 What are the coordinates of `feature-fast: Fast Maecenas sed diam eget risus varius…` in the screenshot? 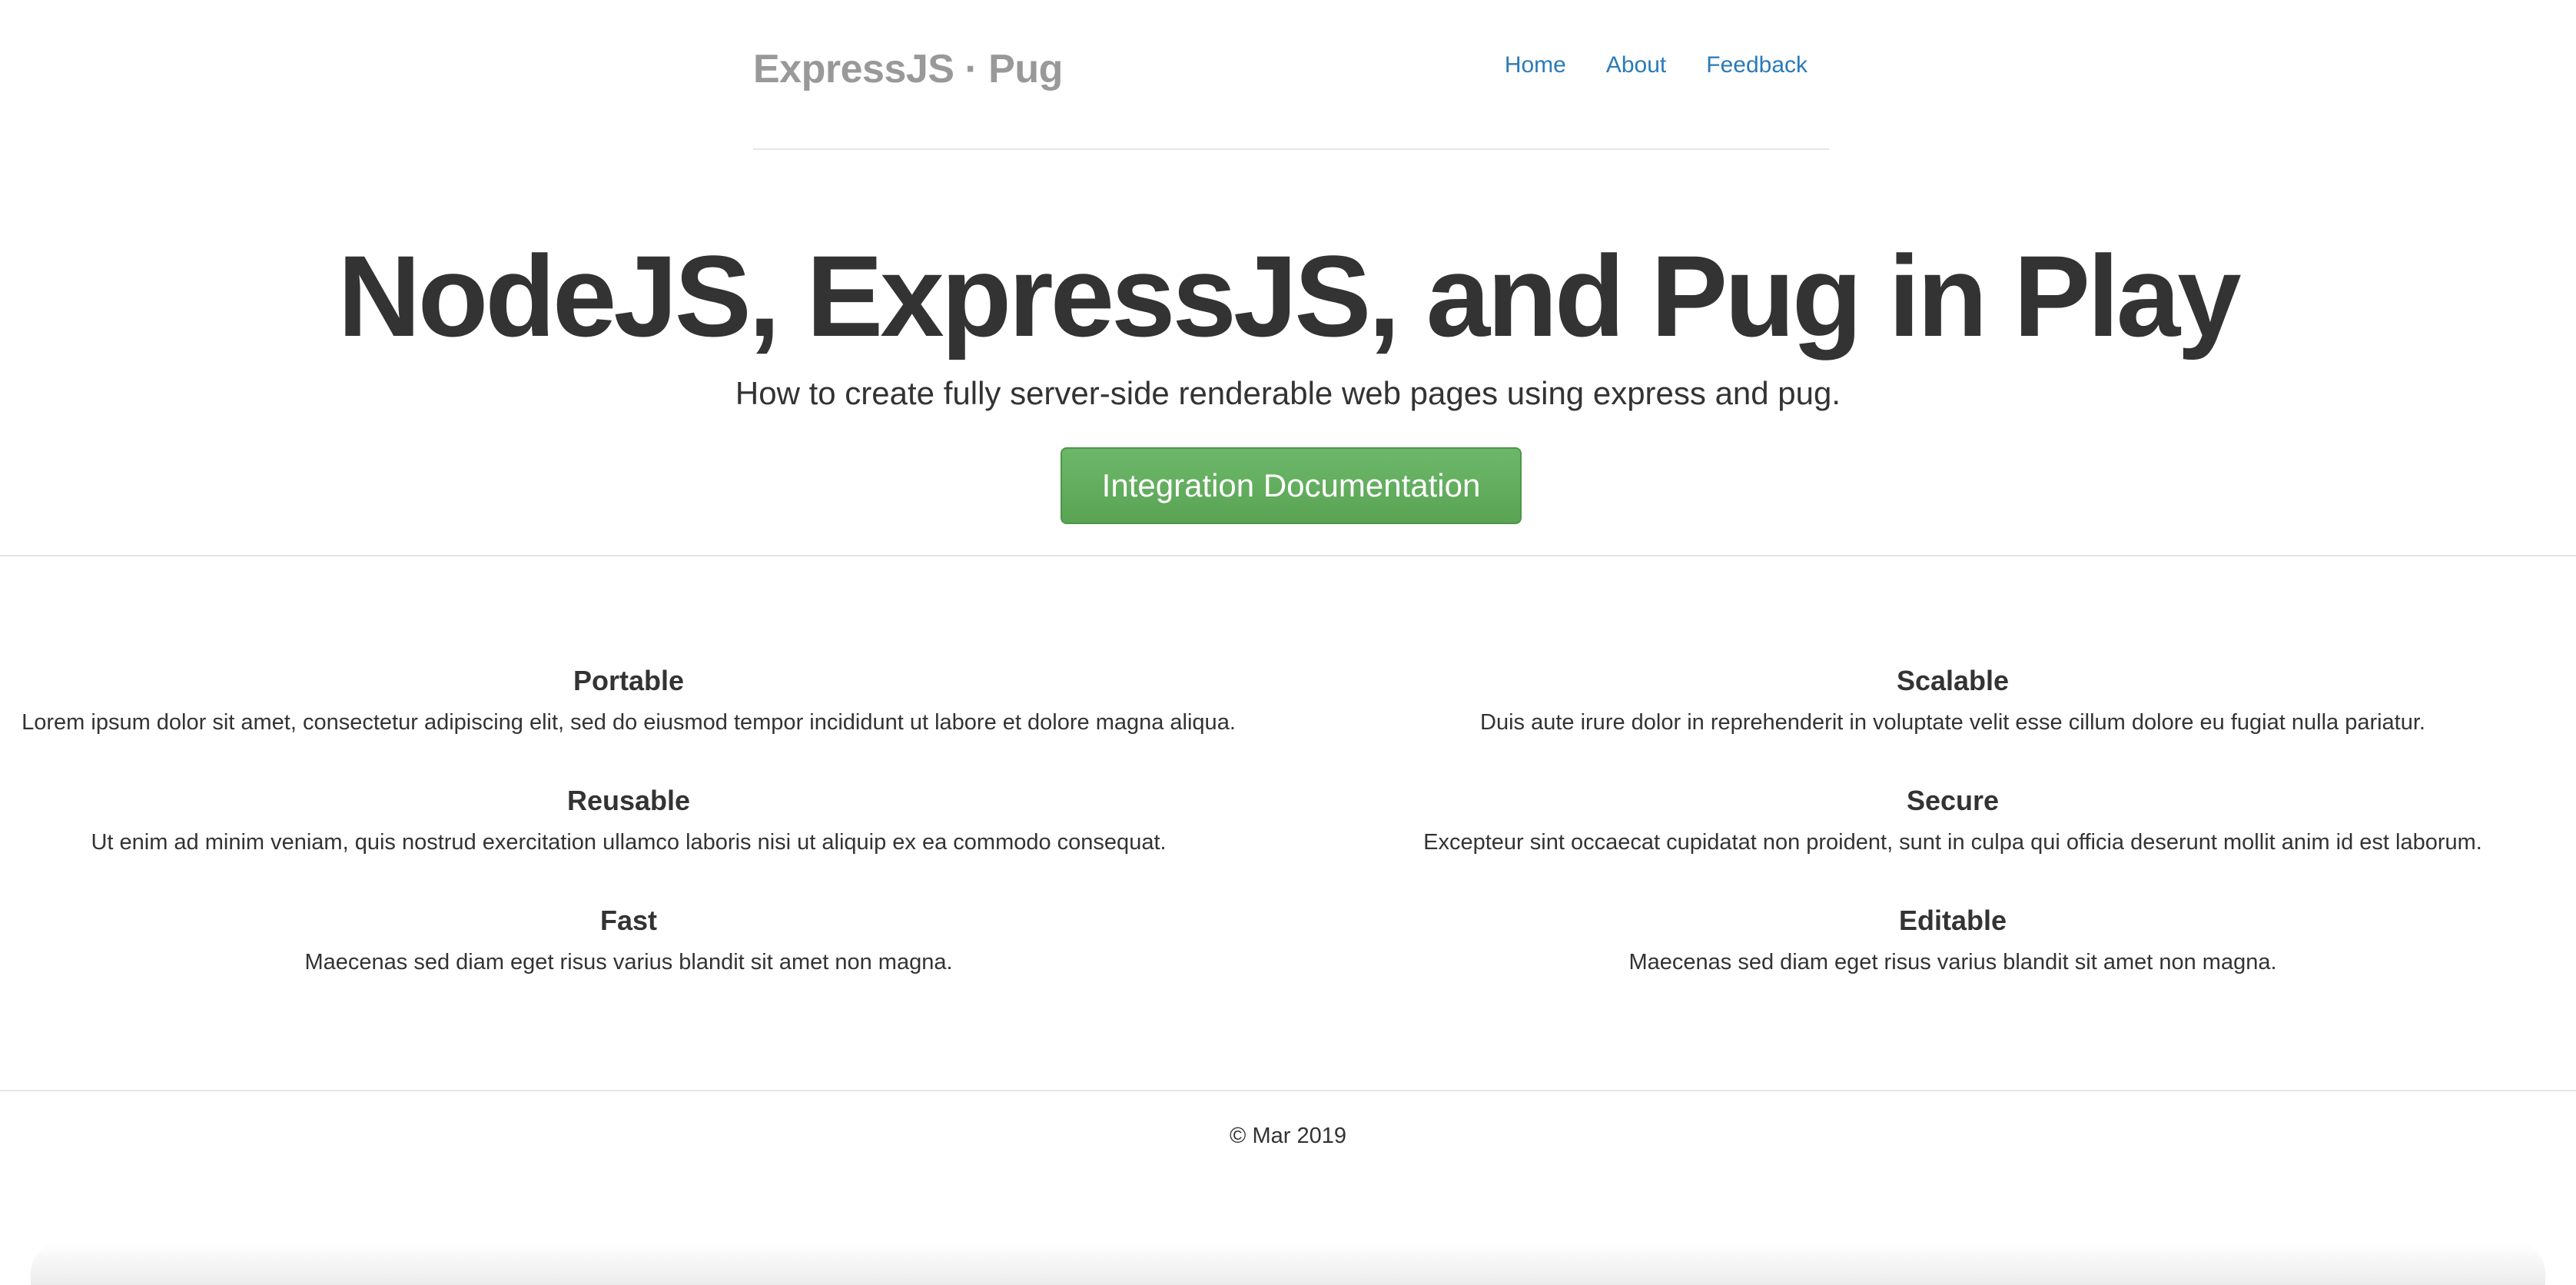 It's located at (628, 940).